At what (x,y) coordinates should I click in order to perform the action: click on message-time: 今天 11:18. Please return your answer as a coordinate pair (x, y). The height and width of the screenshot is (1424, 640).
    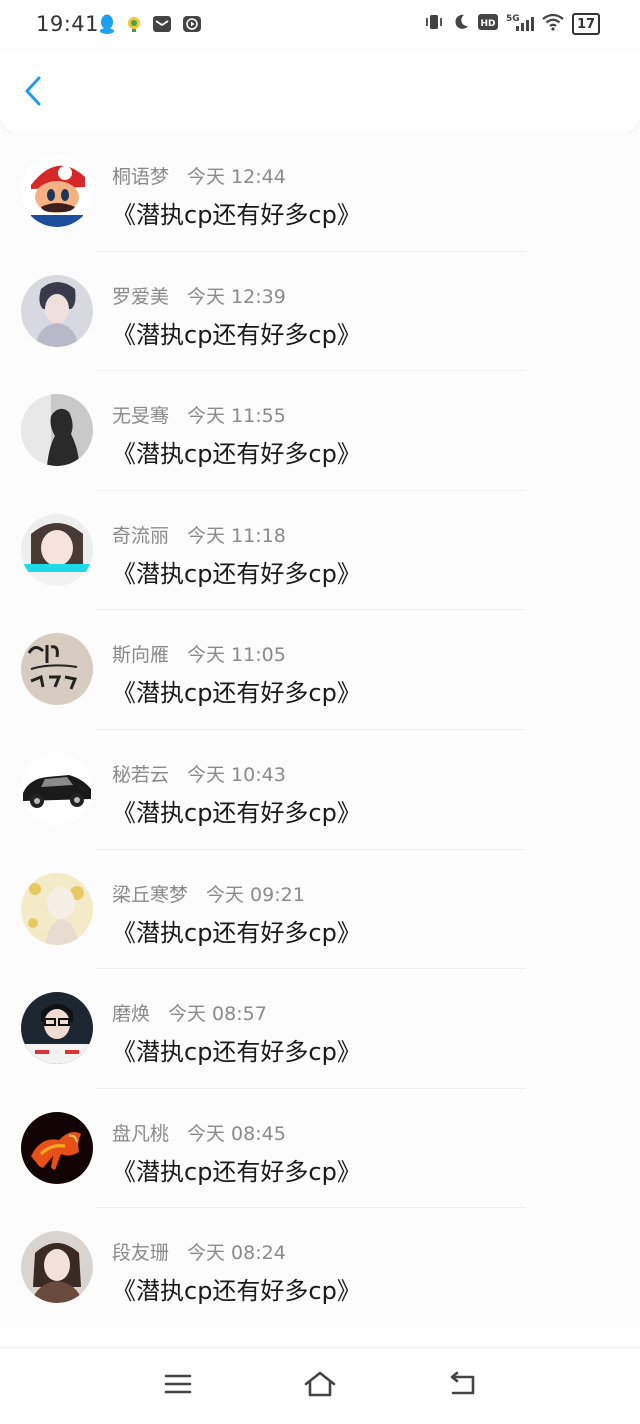
    Looking at the image, I should click on (236, 535).